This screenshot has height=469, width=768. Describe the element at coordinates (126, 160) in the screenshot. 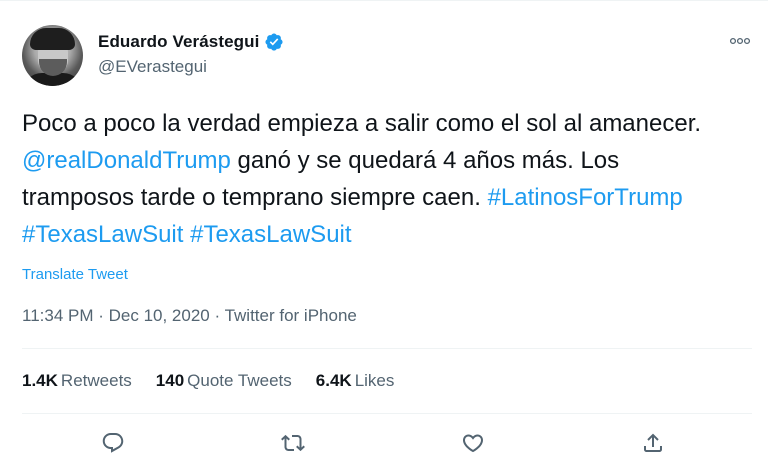

I see `mention-link: @realDonaldTrump` at that location.